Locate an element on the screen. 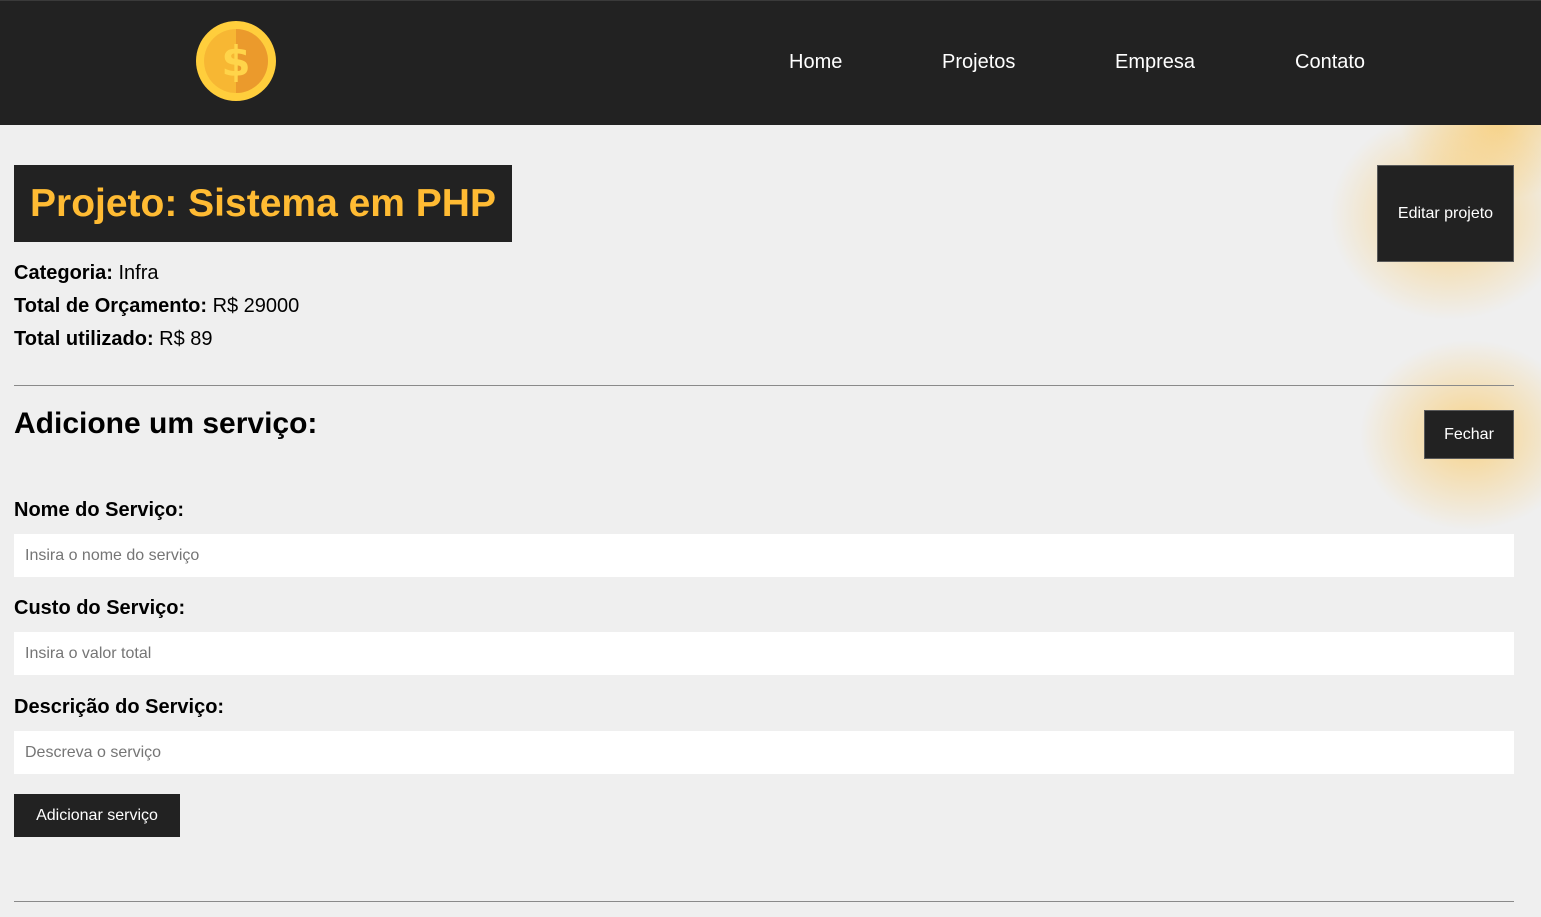 Image resolution: width=1541 pixels, height=917 pixels. nav-link-projetos: Projetos is located at coordinates (978, 62).